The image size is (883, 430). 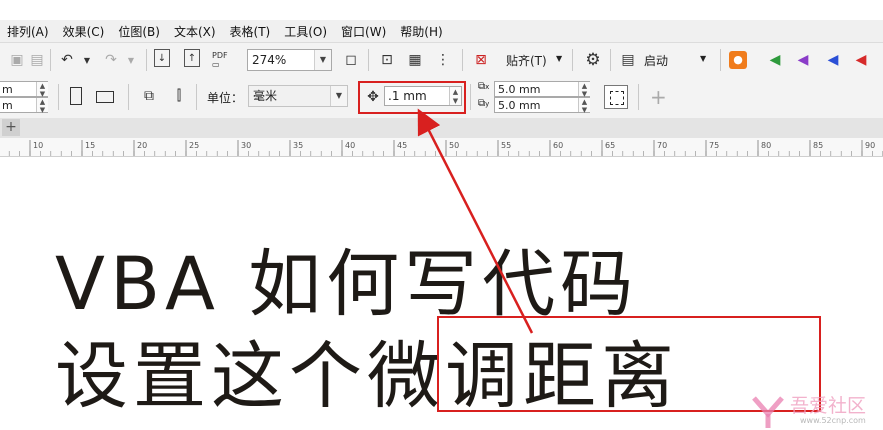 What do you see at coordinates (833, 420) in the screenshot?
I see `watermark-url: www.52cnp.com` at bounding box center [833, 420].